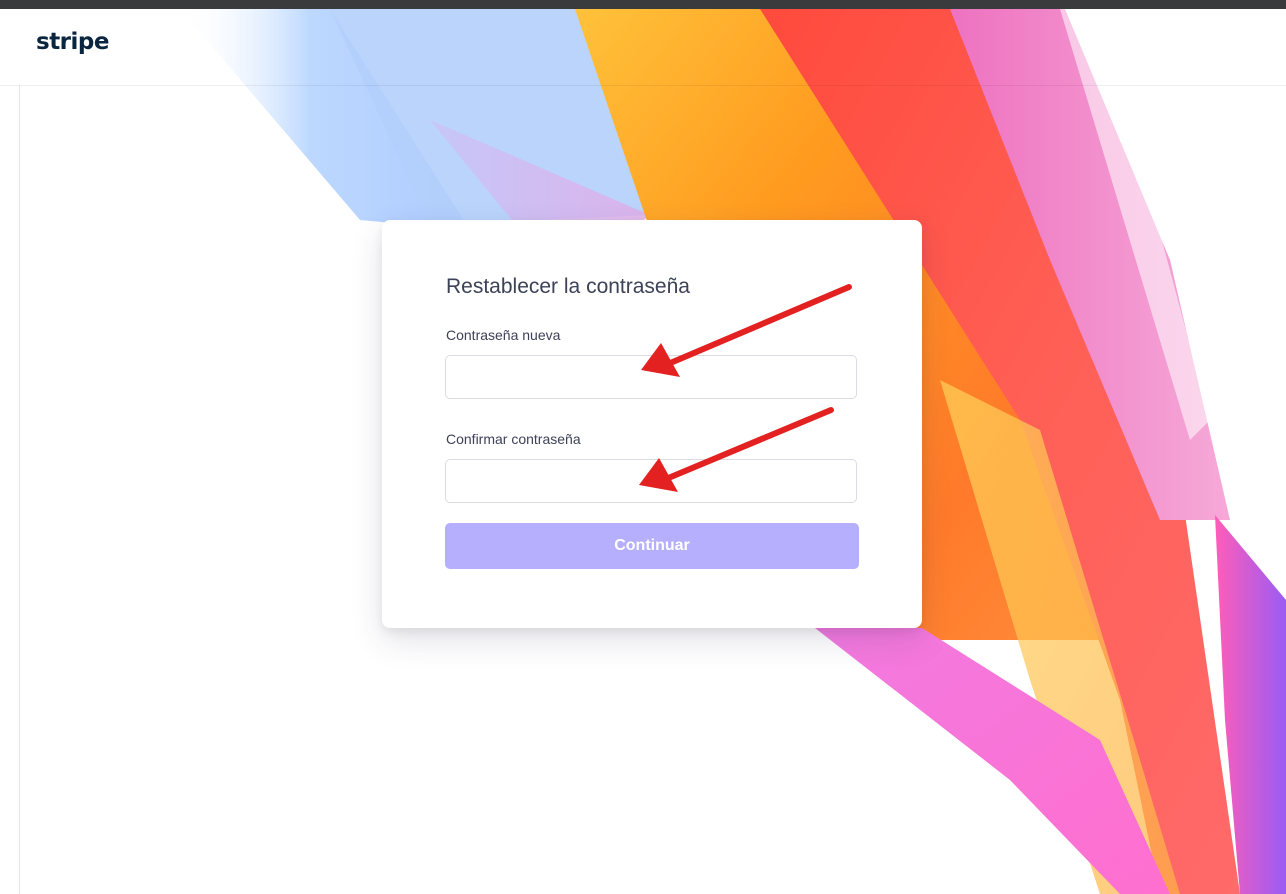 This screenshot has height=894, width=1286. I want to click on confirm-password-input, so click(651, 481).